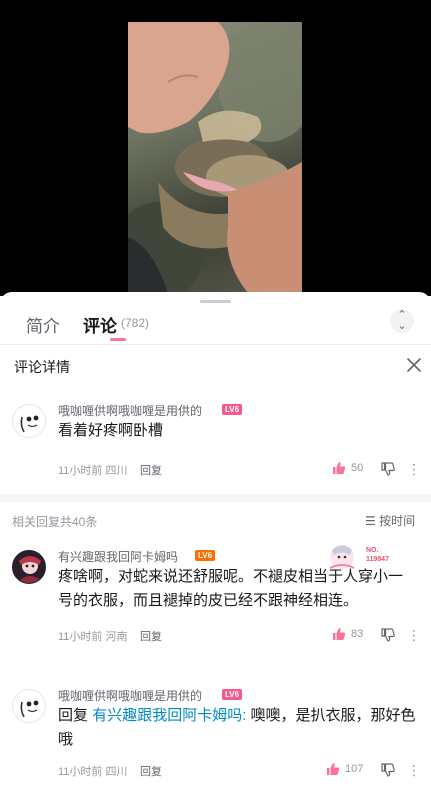 The width and height of the screenshot is (431, 800). Describe the element at coordinates (357, 468) in the screenshot. I see `like-count: 50` at that location.